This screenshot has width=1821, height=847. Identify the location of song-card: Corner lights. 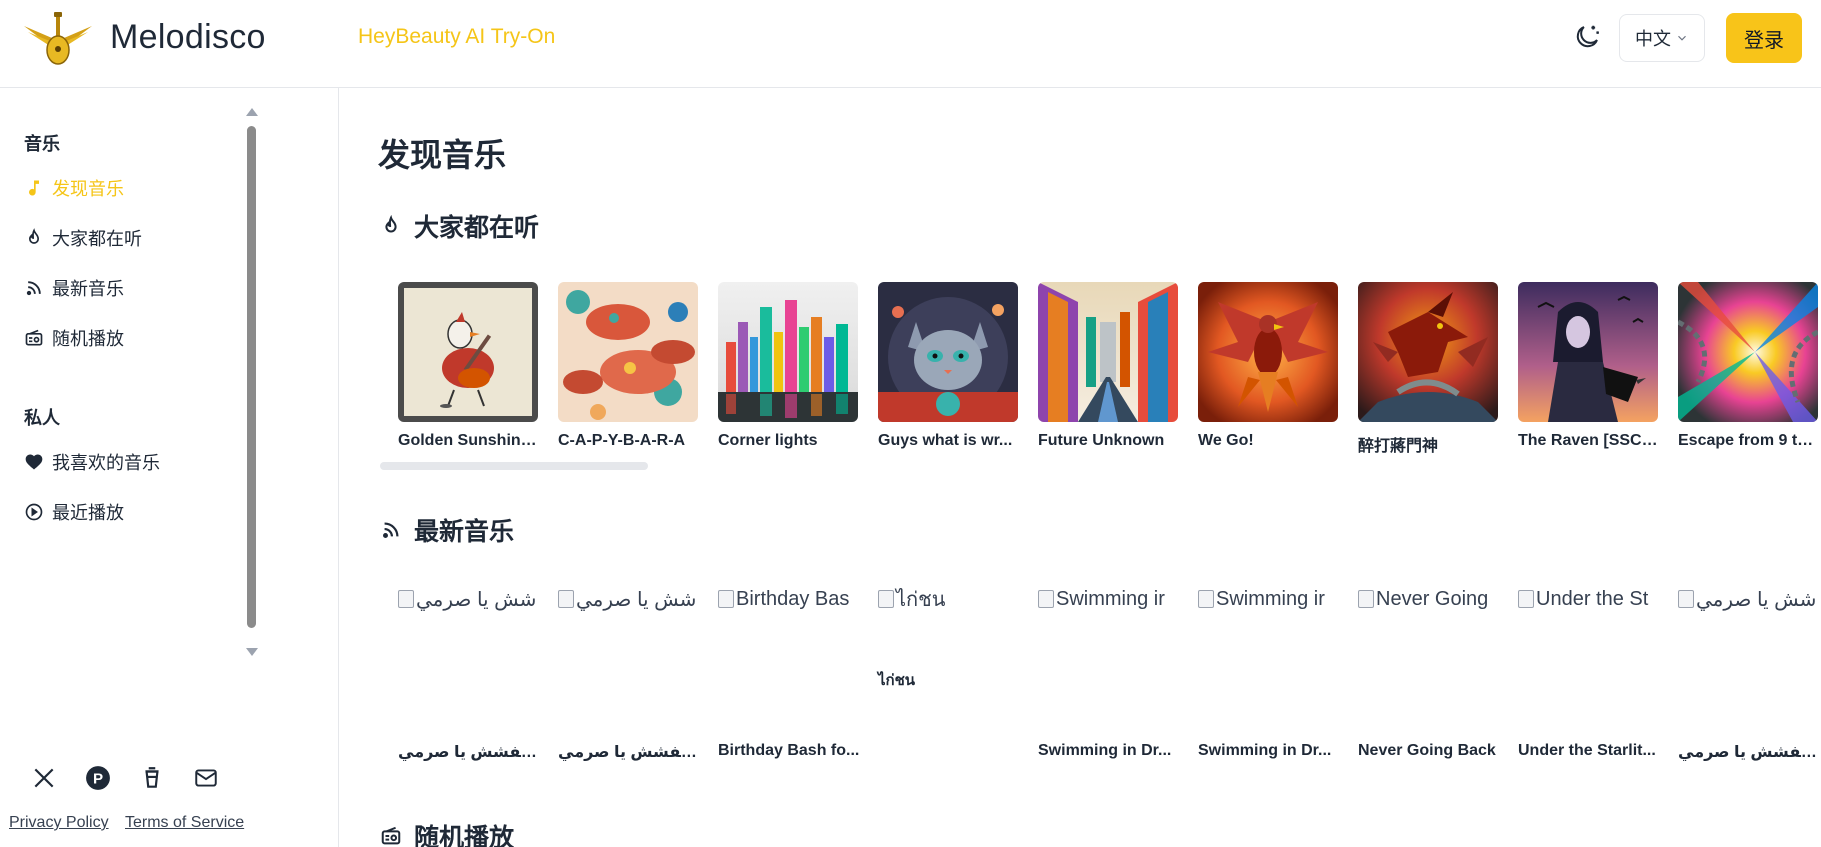
(789, 365).